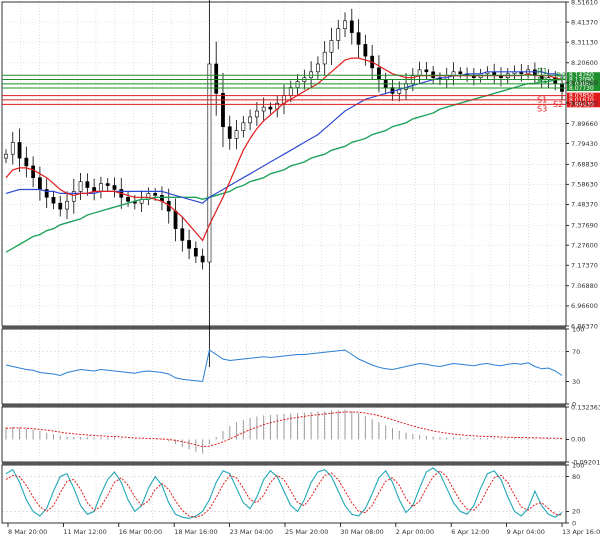 Image resolution: width=600 pixels, height=537 pixels. I want to click on stochastic-y-tick-label: 20, so click(576, 512).